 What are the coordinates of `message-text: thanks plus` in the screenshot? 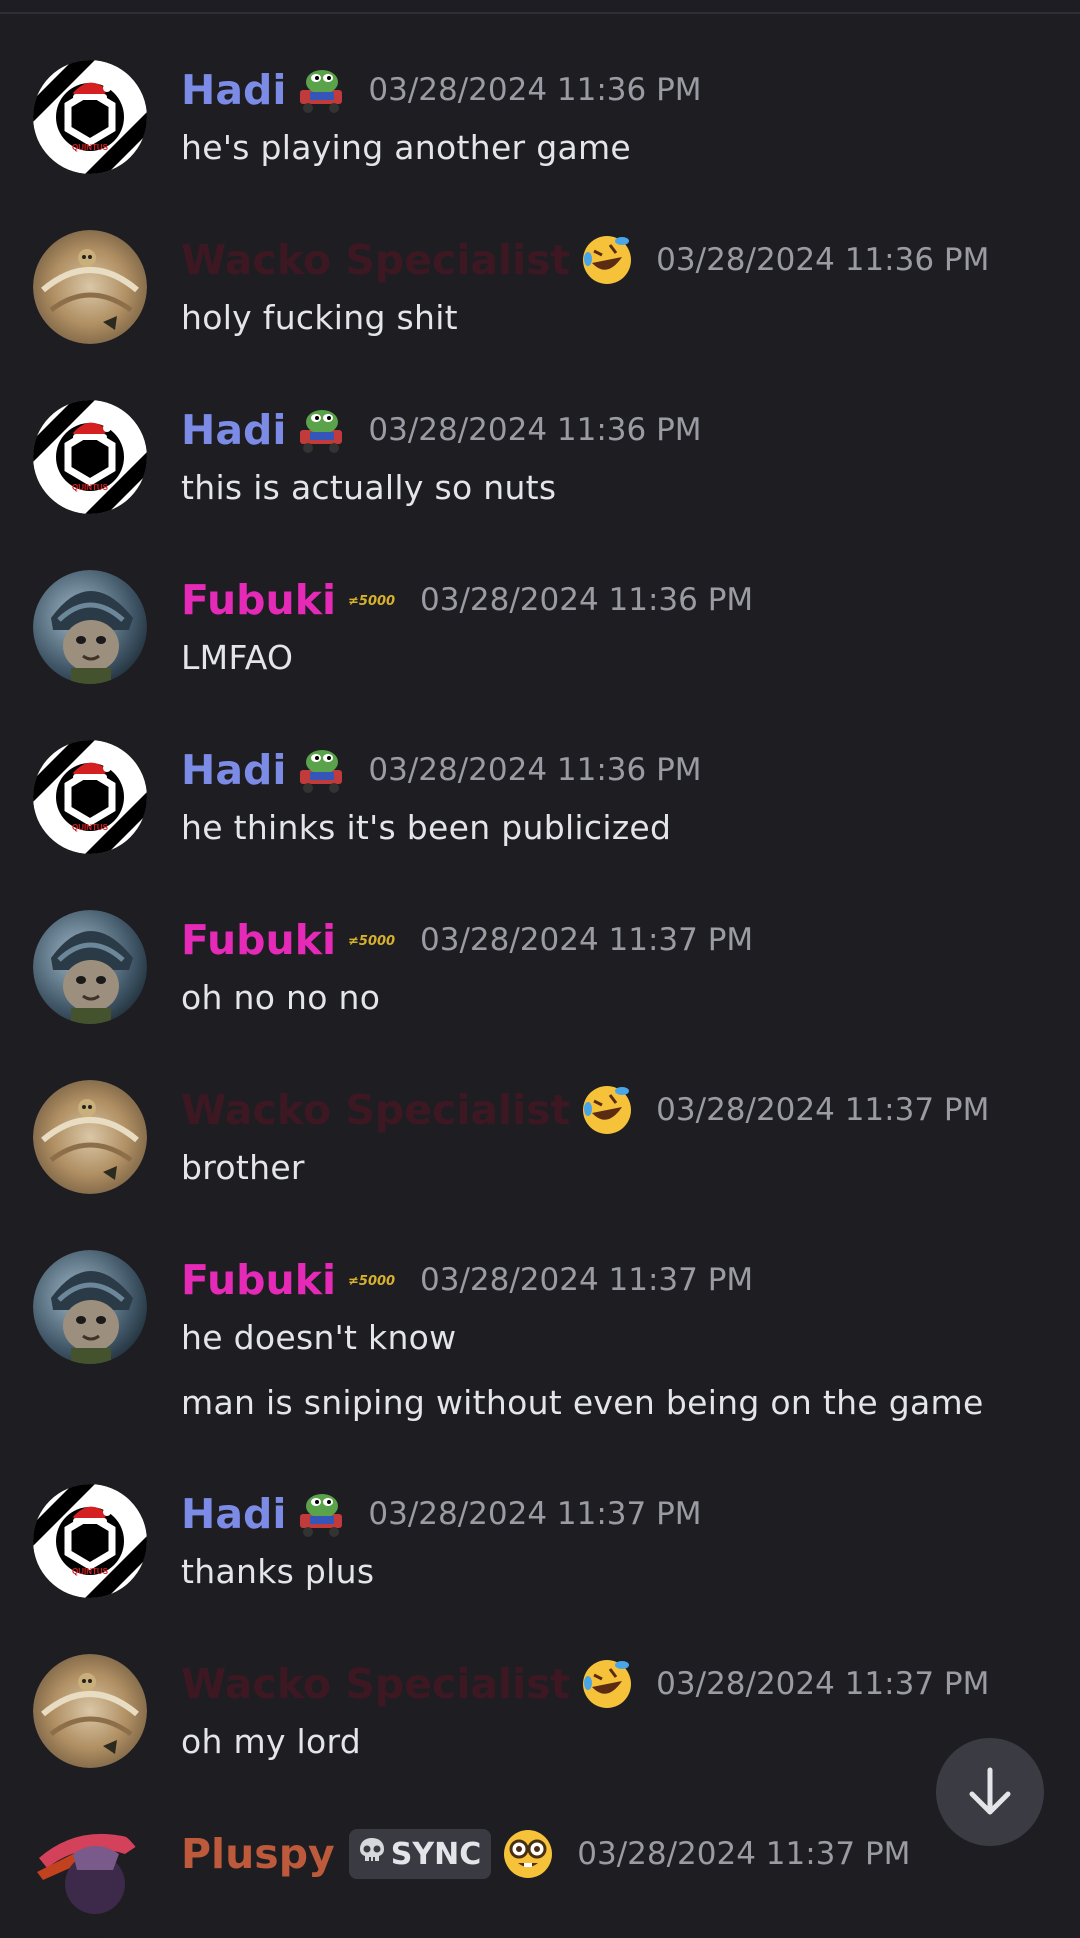 It's located at (278, 1571).